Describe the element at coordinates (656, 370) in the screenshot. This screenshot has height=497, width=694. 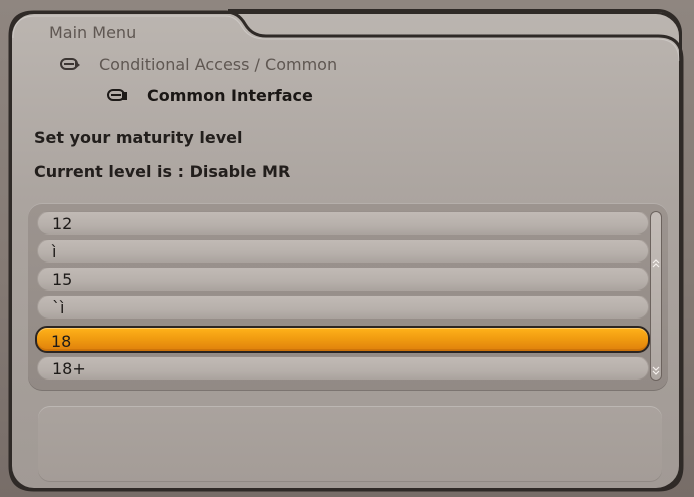
I see `double-down-arrow-icon` at that location.